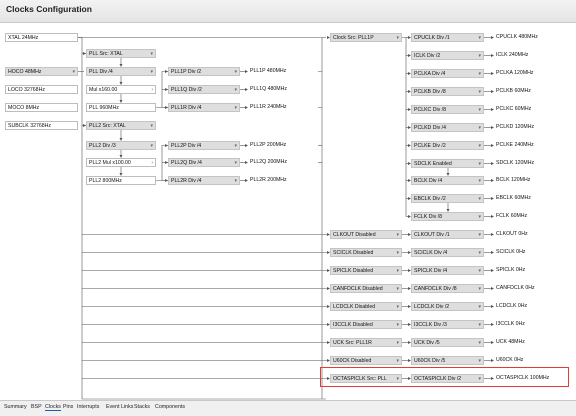 The height and width of the screenshot is (416, 576). Describe the element at coordinates (142, 407) in the screenshot. I see `tab-stacks: Stacks` at that location.